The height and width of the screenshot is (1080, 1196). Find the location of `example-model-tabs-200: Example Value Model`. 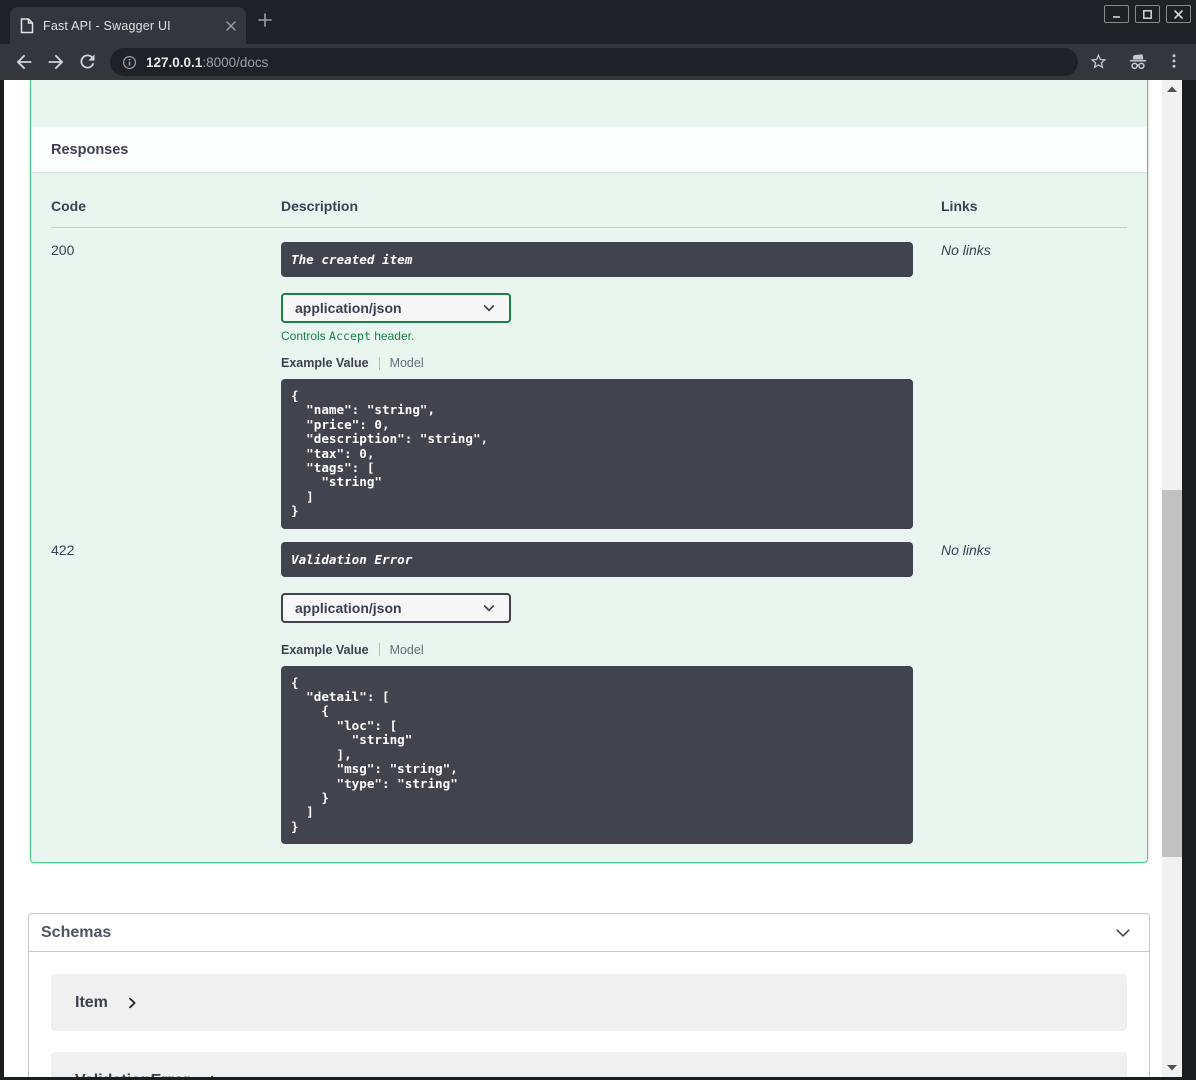

example-model-tabs-200: Example Value Model is located at coordinates (611, 363).